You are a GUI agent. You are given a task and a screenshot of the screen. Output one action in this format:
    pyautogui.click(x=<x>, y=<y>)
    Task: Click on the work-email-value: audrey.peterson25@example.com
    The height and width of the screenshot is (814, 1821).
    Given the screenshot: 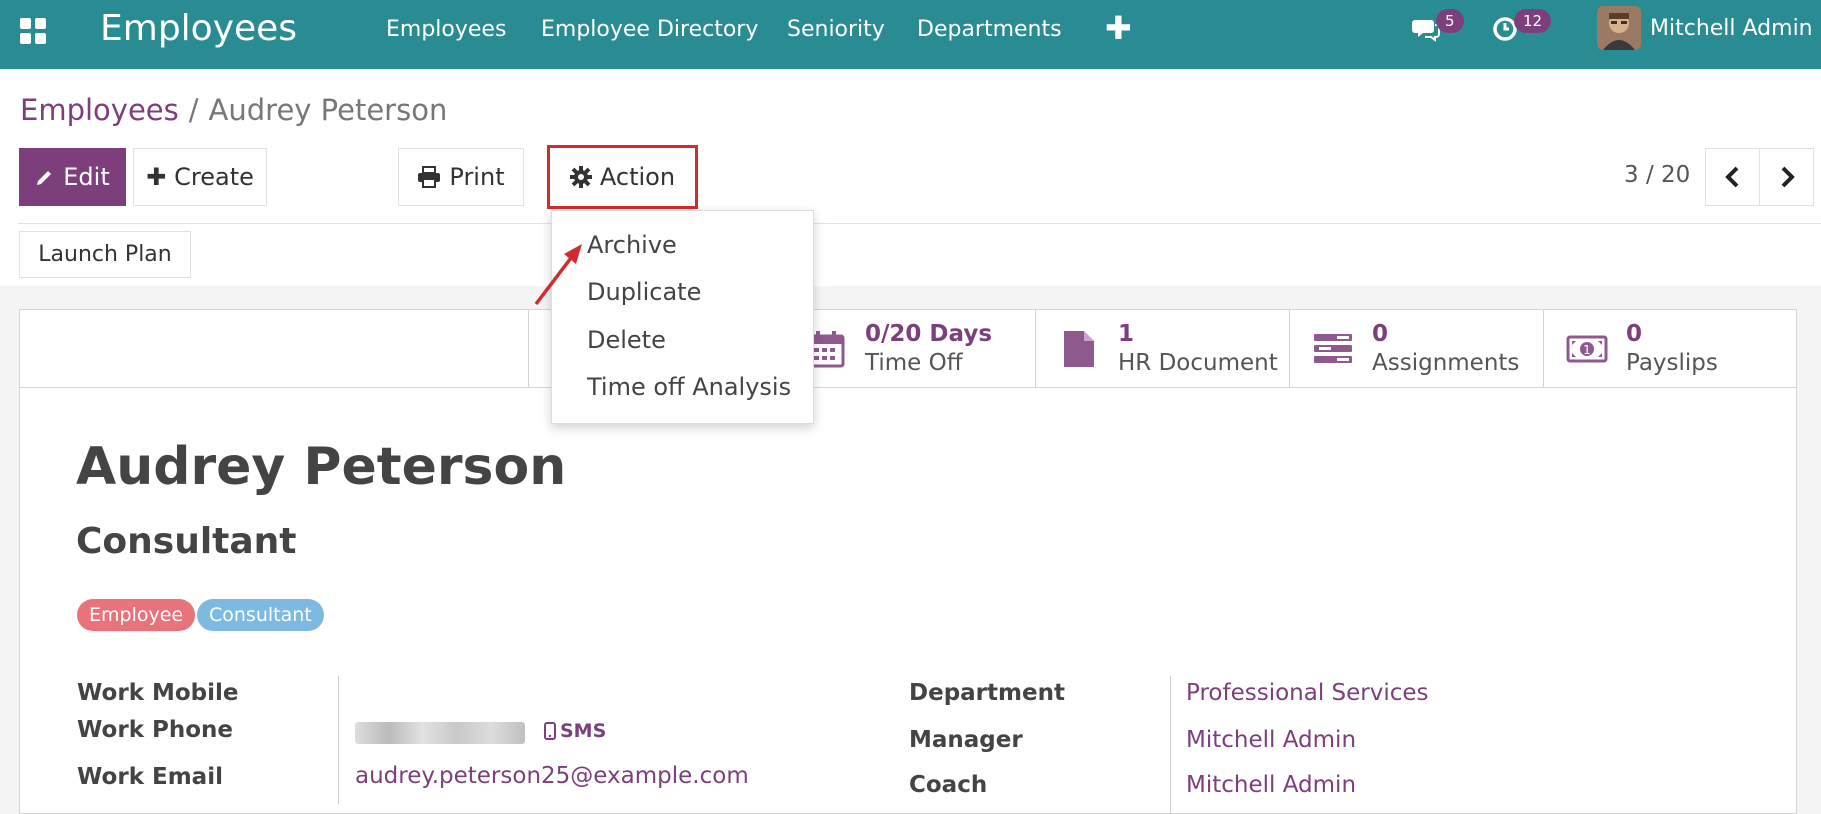 What is the action you would take?
    pyautogui.click(x=552, y=776)
    